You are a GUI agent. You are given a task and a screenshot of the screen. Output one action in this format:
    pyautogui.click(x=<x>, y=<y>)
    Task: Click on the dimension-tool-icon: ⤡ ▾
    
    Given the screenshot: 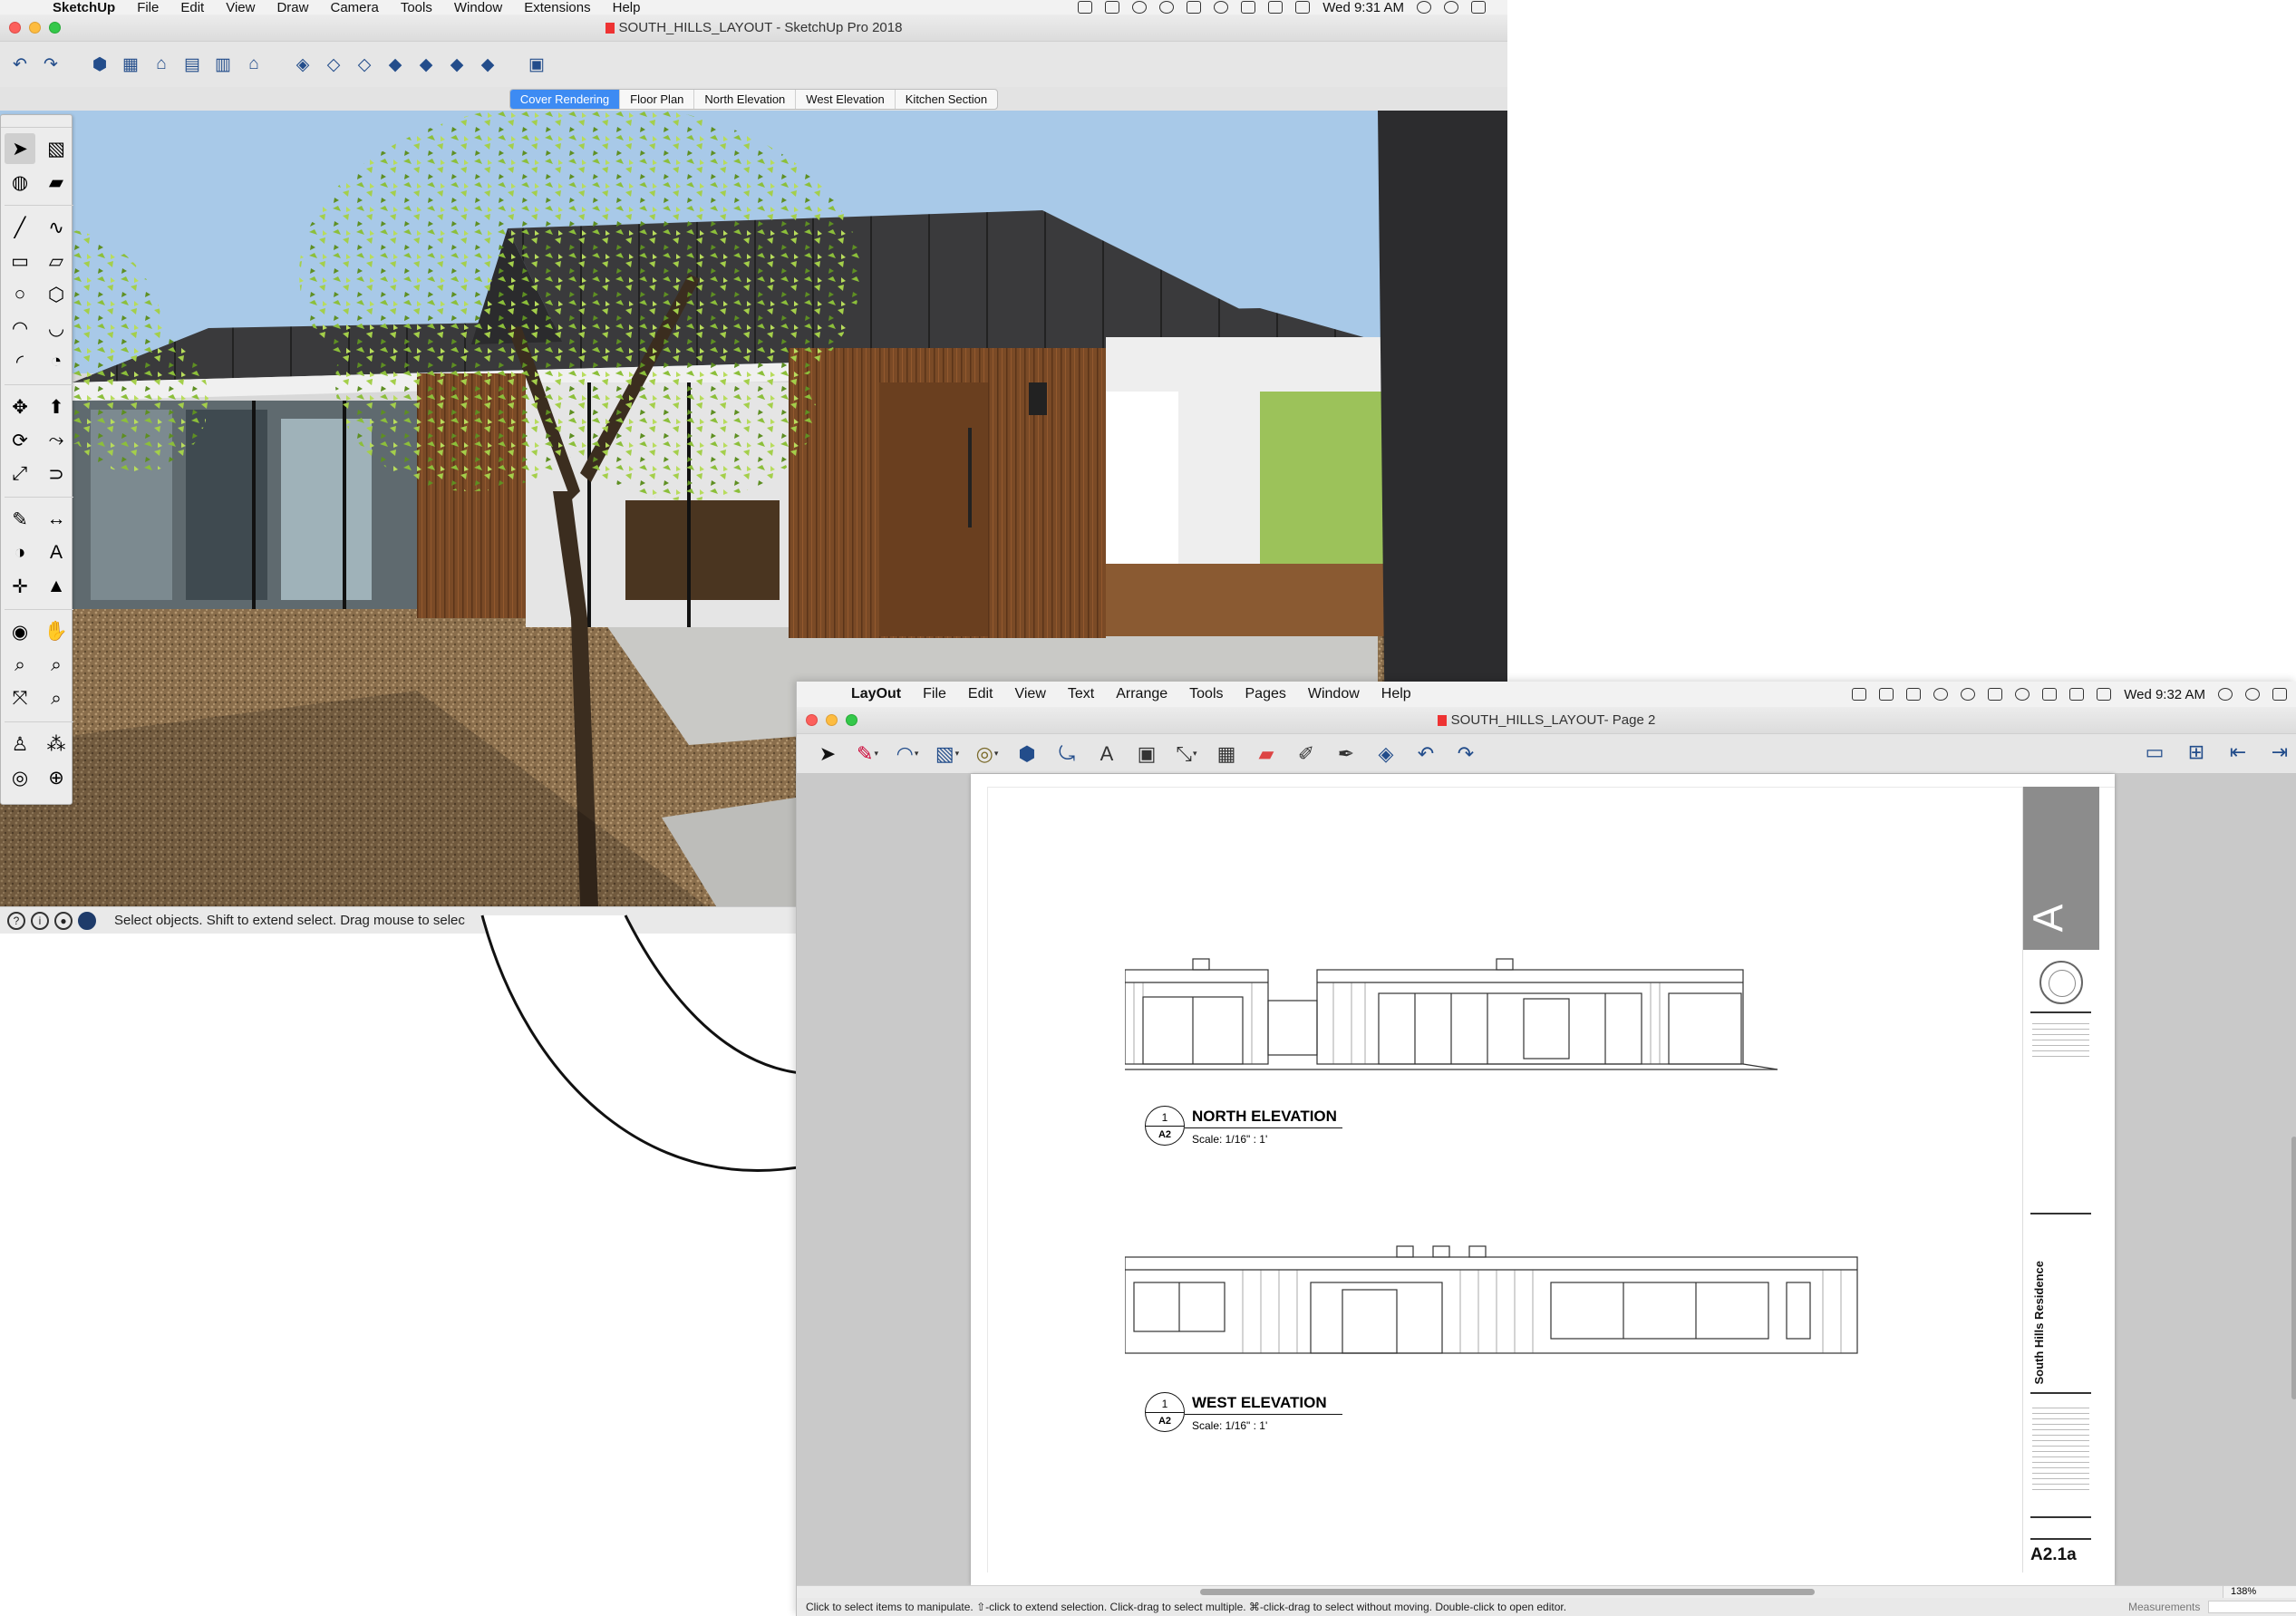 What is the action you would take?
    pyautogui.click(x=1186, y=754)
    